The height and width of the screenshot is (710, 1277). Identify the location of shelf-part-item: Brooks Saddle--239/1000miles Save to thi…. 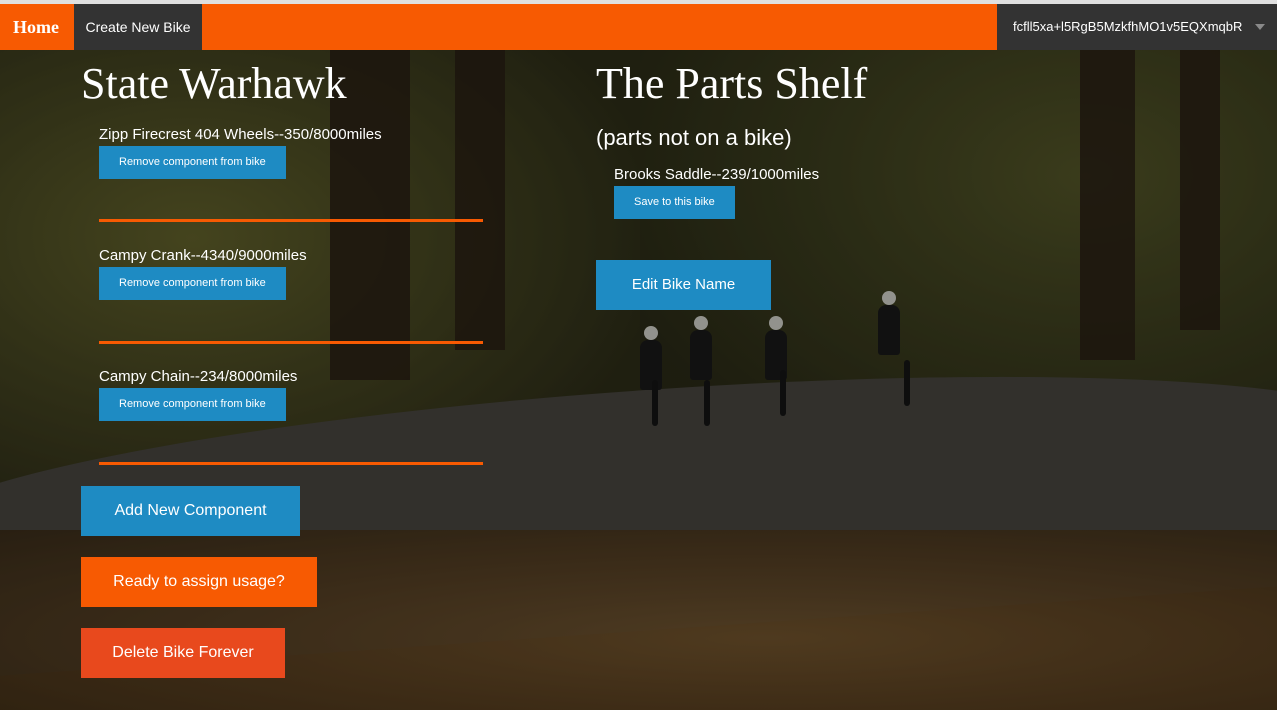
(716, 192).